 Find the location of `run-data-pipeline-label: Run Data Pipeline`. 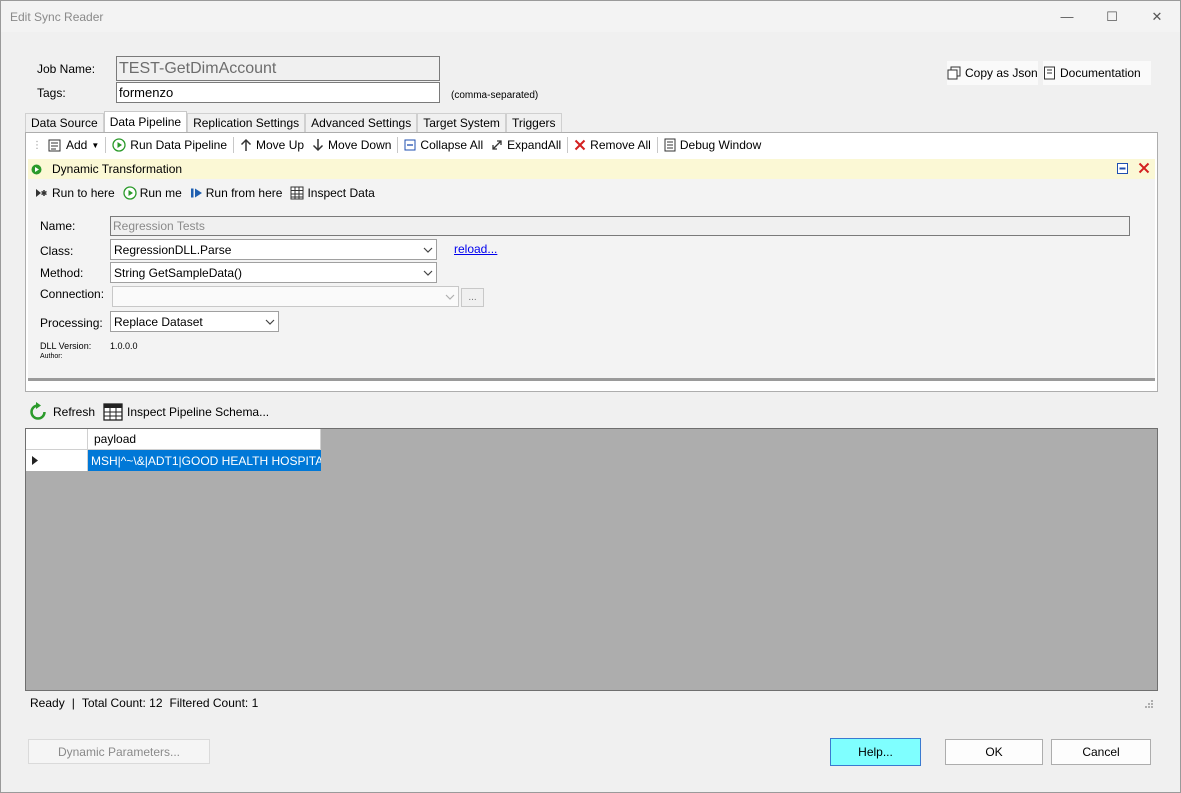

run-data-pipeline-label: Run Data Pipeline is located at coordinates (179, 145).